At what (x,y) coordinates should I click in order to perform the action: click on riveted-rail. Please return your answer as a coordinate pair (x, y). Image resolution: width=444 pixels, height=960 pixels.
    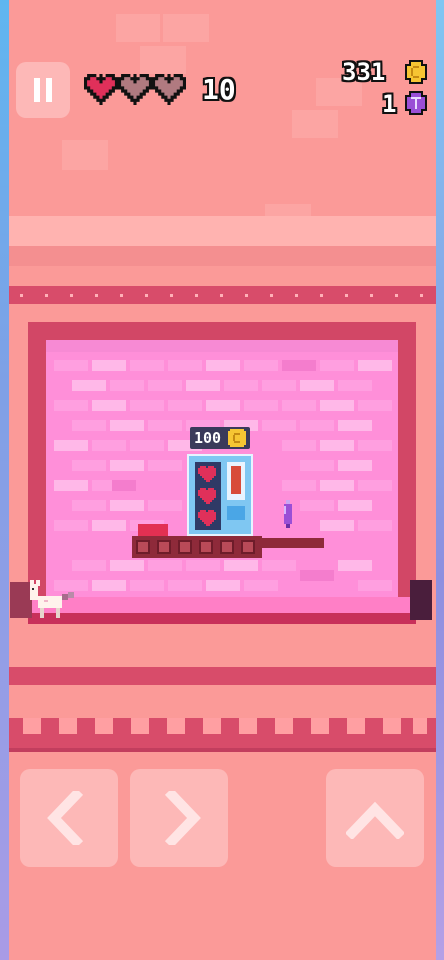
    Looking at the image, I should click on (222, 295).